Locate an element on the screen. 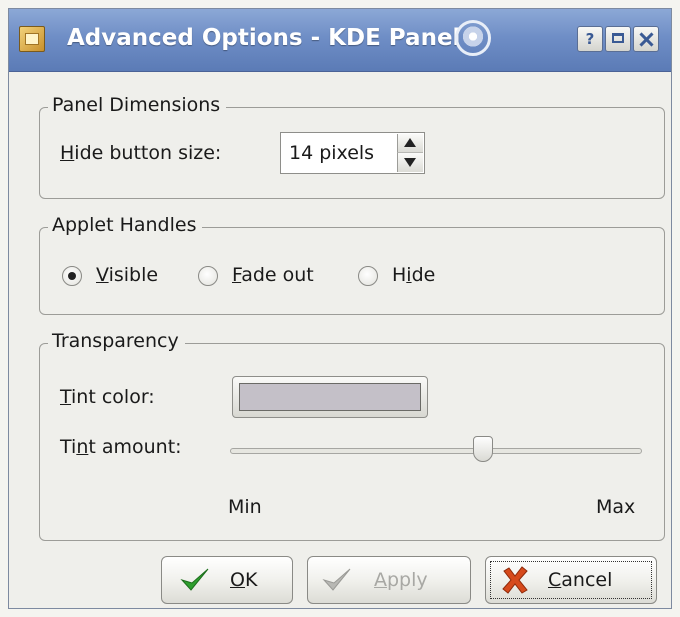 The height and width of the screenshot is (617, 680). ok-button-label: OK is located at coordinates (244, 580).